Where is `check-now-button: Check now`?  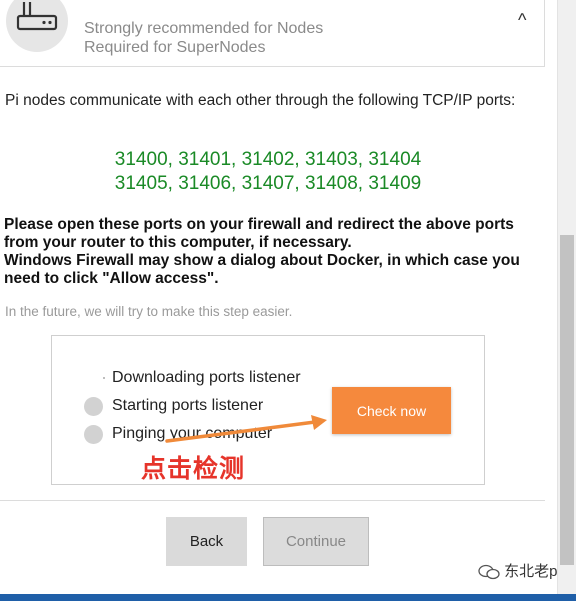 check-now-button: Check now is located at coordinates (391, 410).